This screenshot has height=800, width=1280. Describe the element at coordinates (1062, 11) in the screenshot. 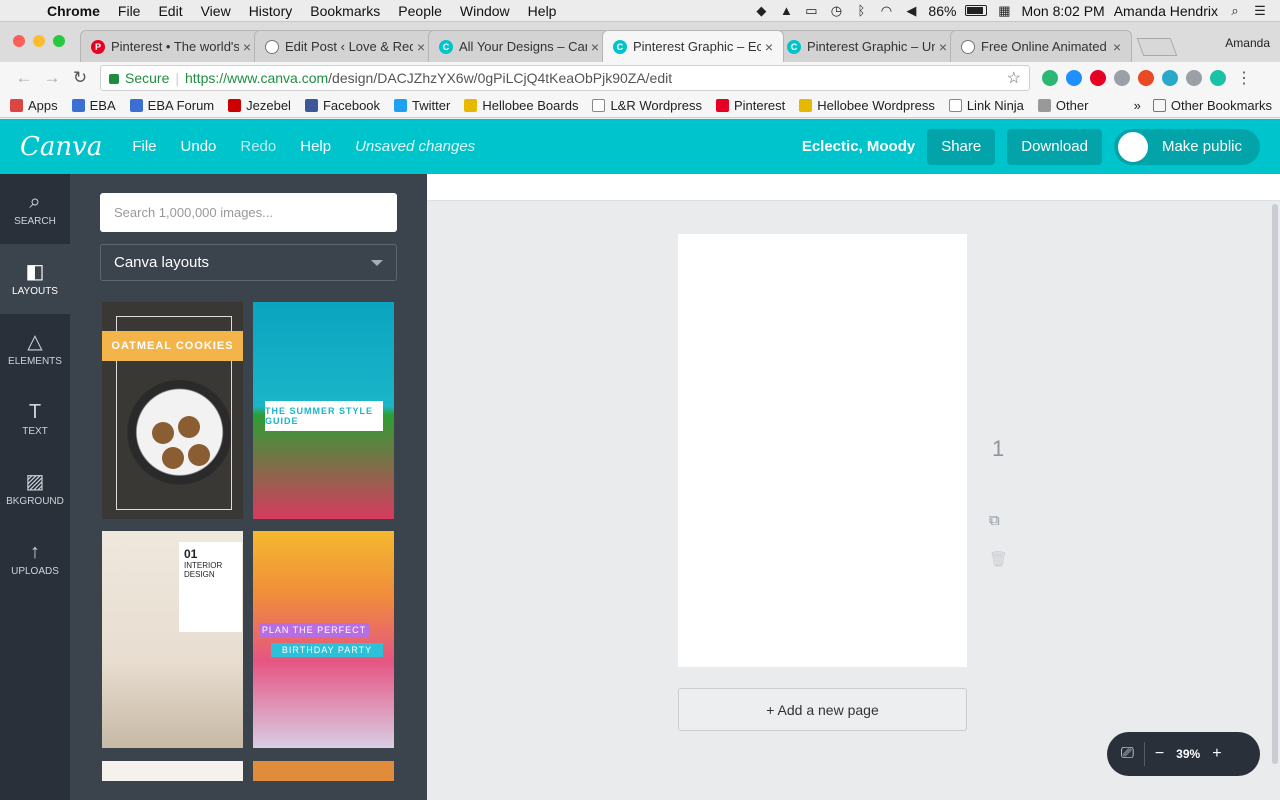

I see `clock: Mon 8:02 PM` at that location.